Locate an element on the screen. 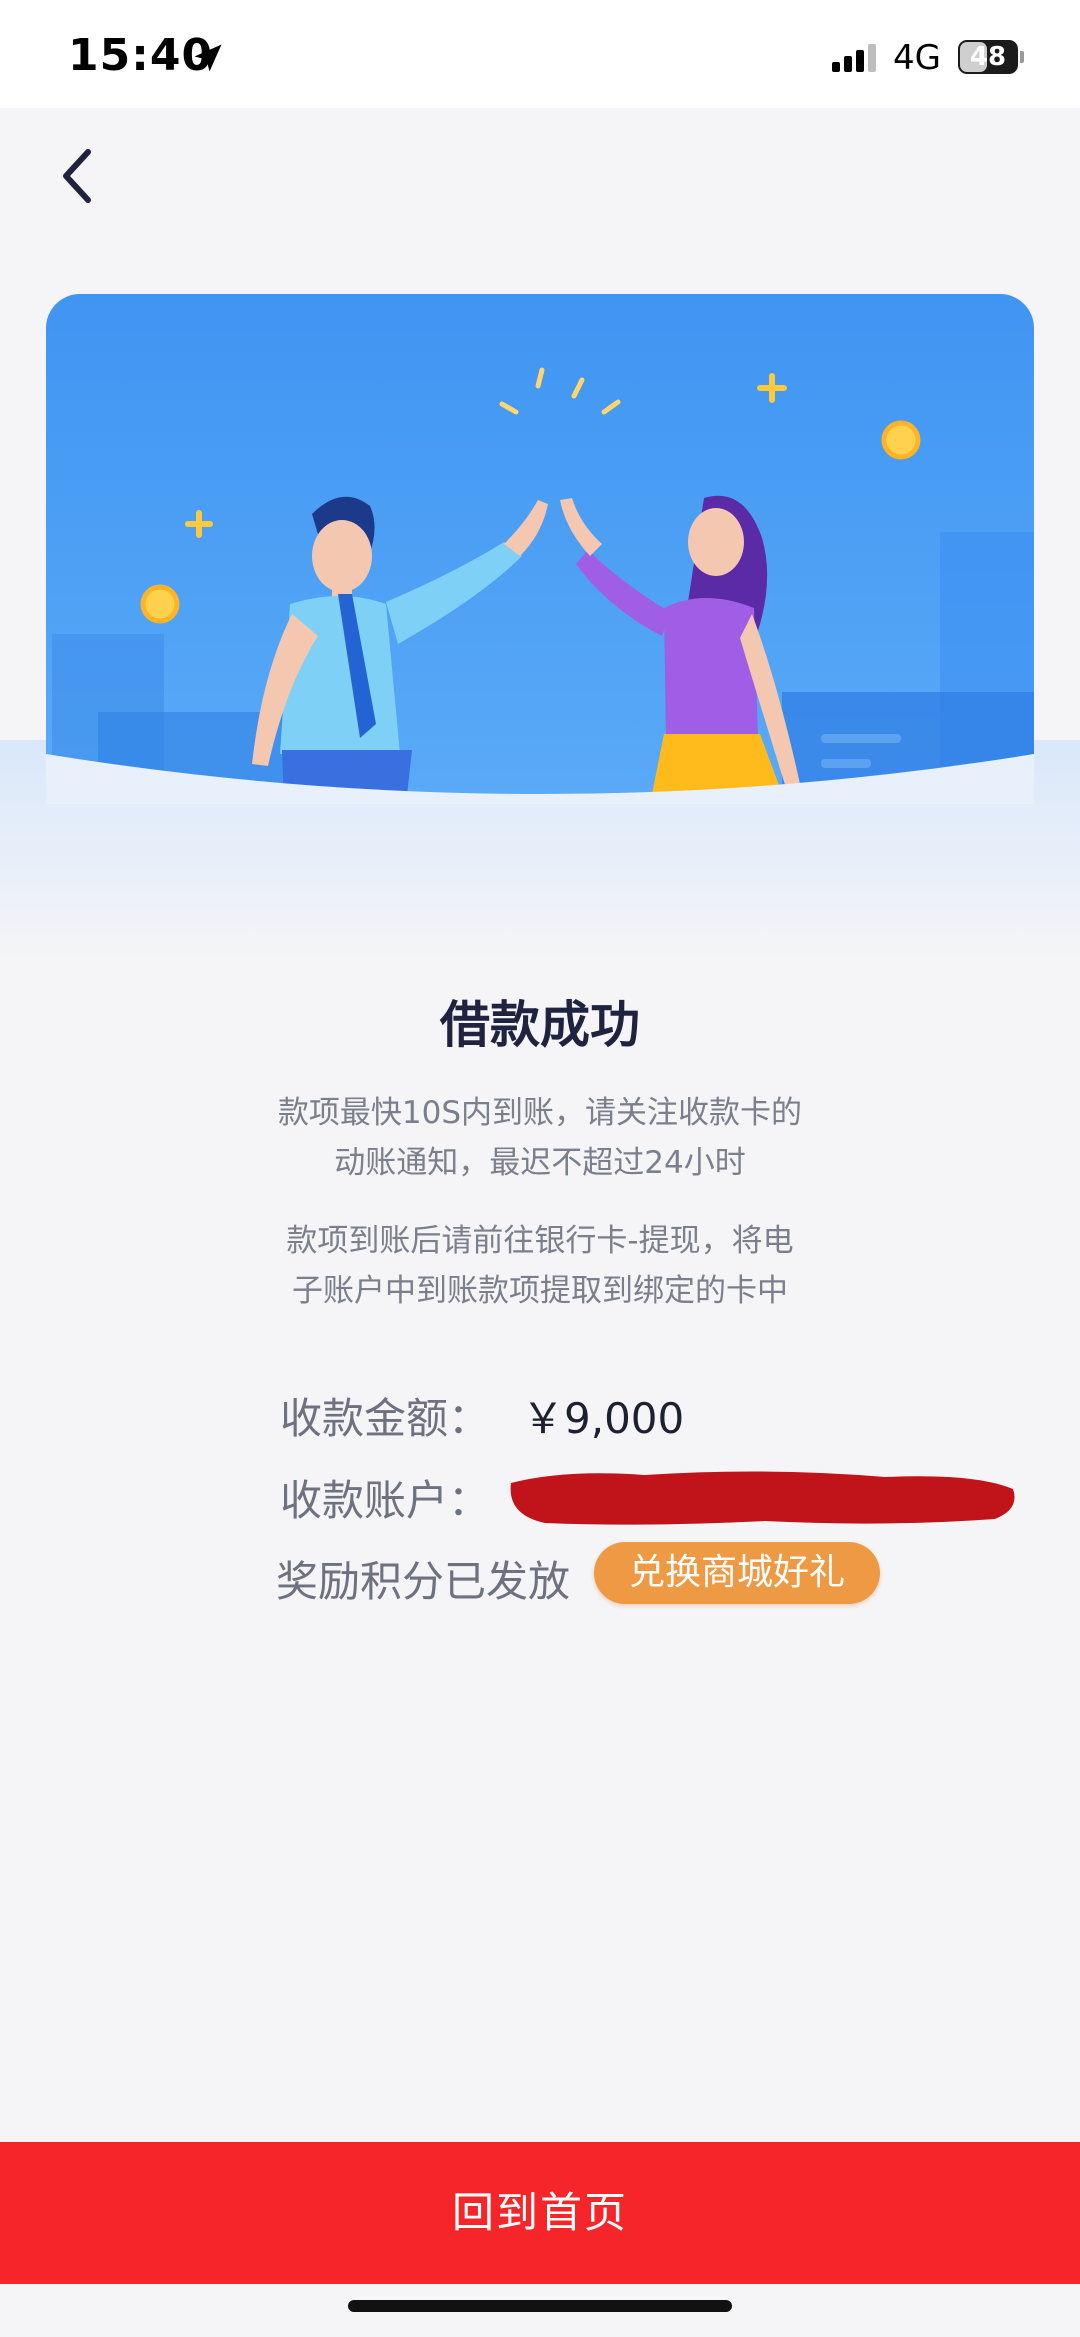 This screenshot has width=1080, height=2337. redeem-gifts-button: 兑换商城好礼 is located at coordinates (737, 1573).